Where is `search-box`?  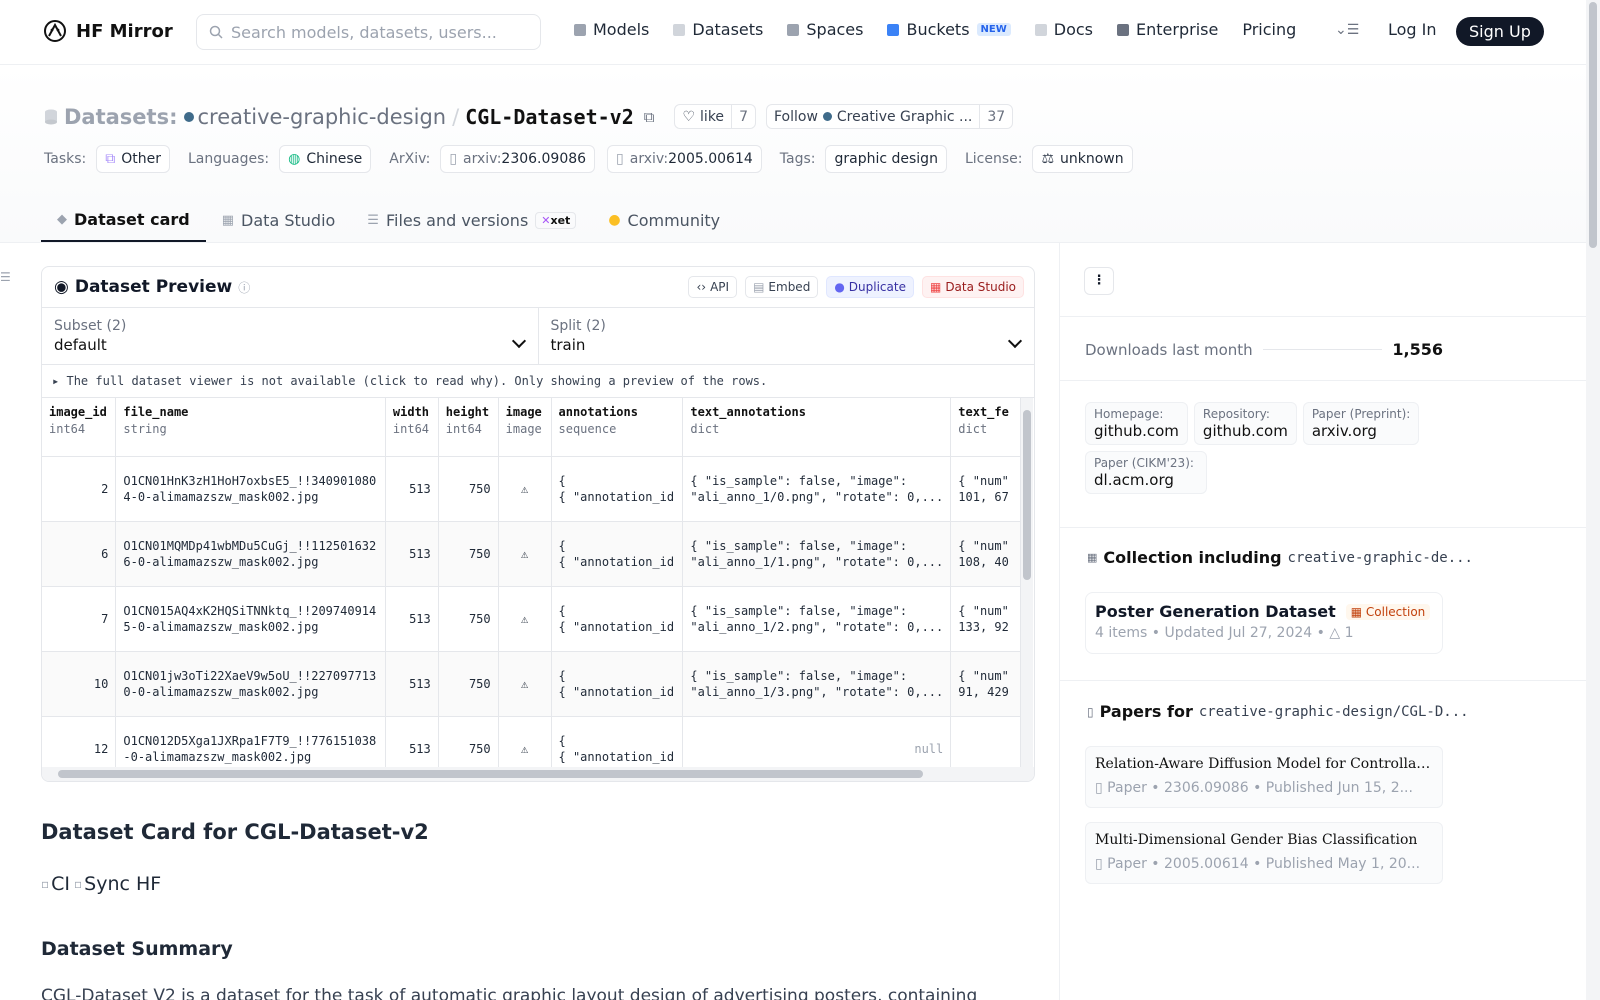 search-box is located at coordinates (368, 32).